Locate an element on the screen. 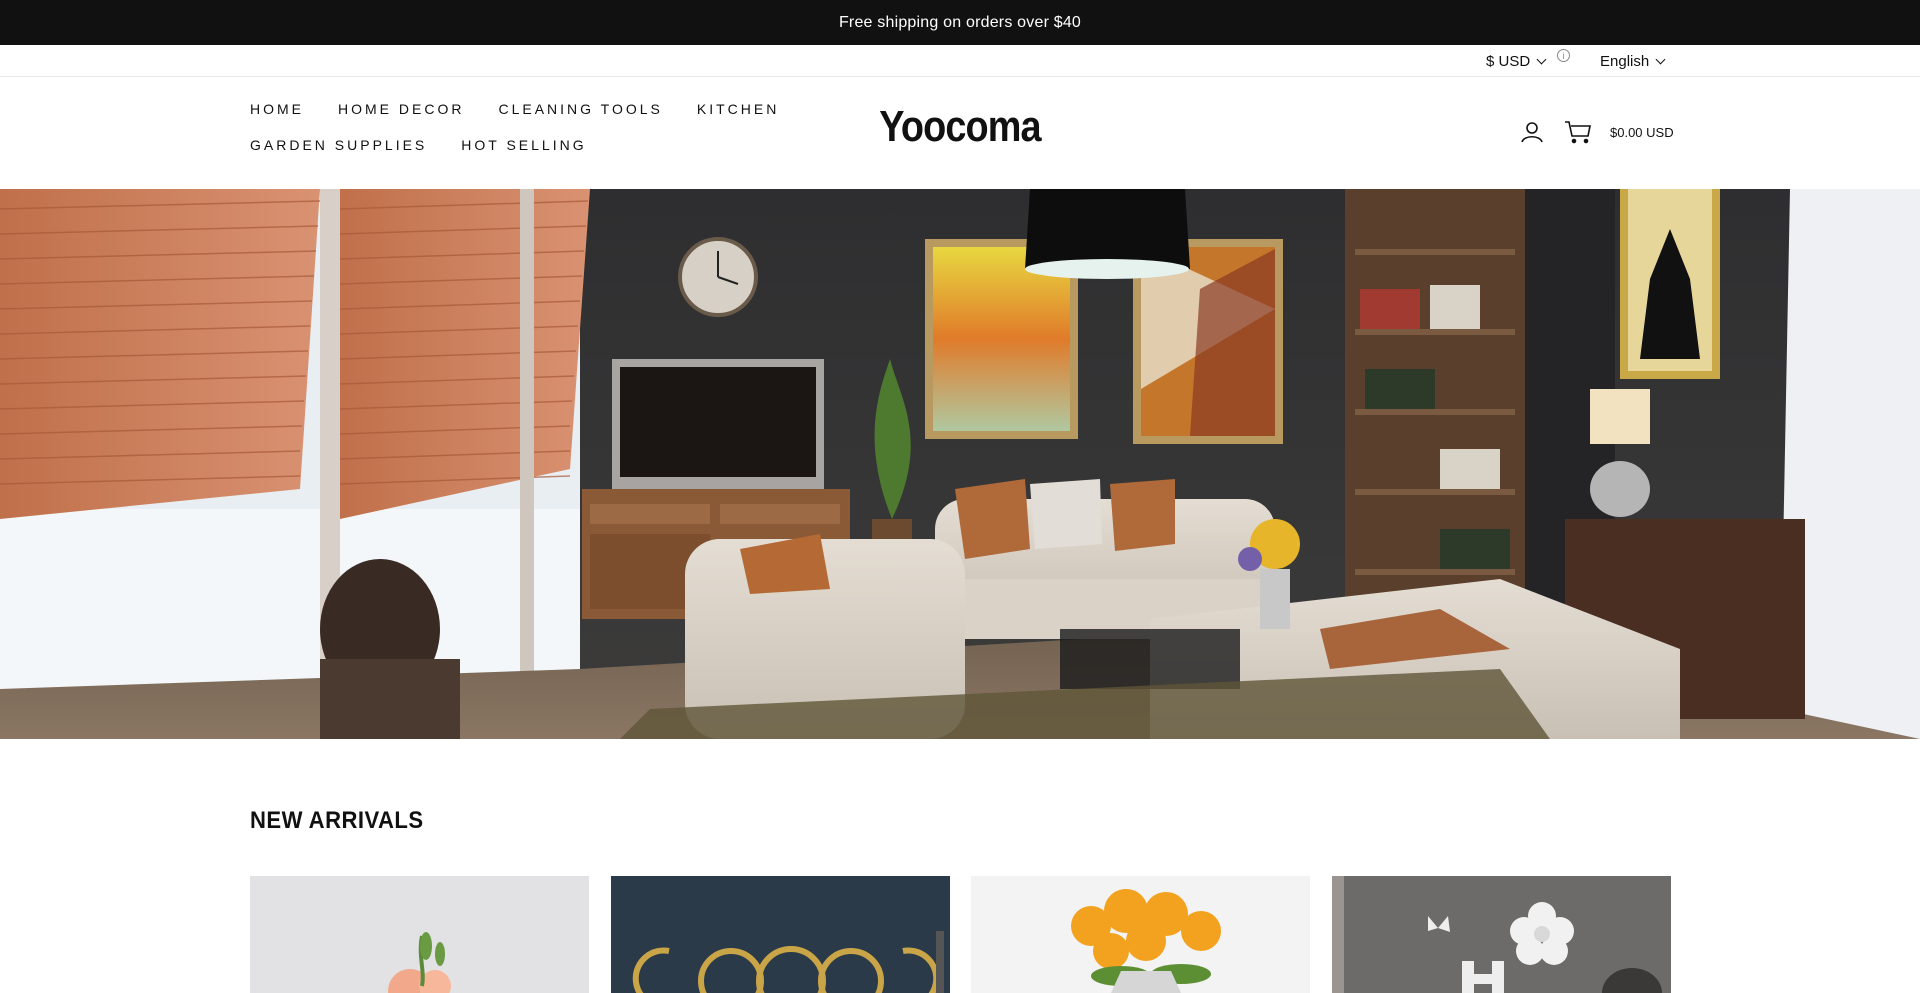 This screenshot has width=1920, height=993. nav-home: HOME is located at coordinates (277, 109).